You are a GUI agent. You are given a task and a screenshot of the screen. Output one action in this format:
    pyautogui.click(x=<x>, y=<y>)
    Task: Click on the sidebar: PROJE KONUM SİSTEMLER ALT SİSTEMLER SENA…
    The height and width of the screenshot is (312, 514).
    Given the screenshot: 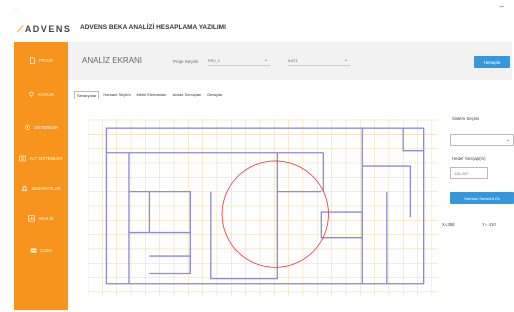 What is the action you would take?
    pyautogui.click(x=41, y=176)
    